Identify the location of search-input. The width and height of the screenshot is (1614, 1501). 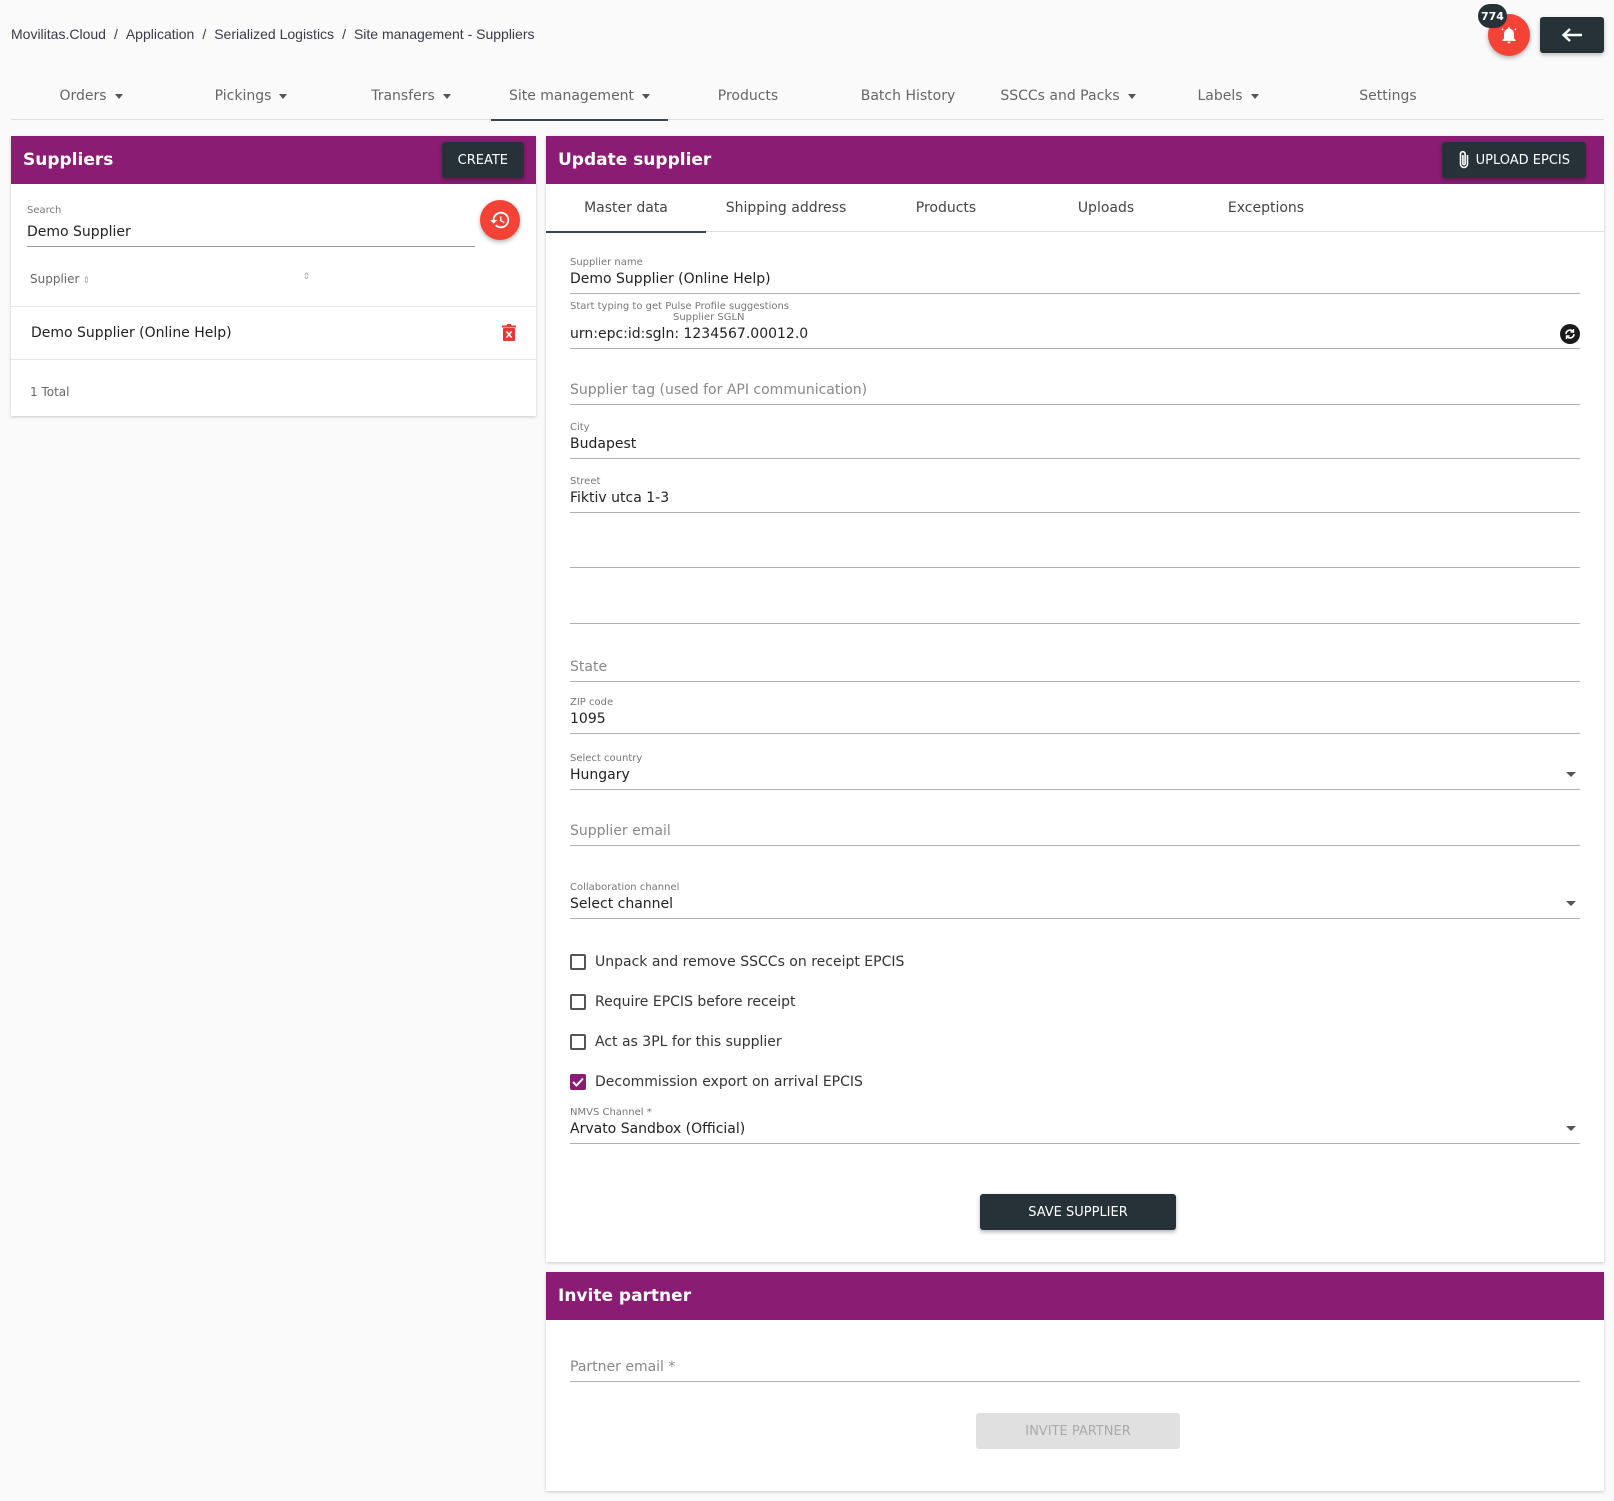
(251, 234).